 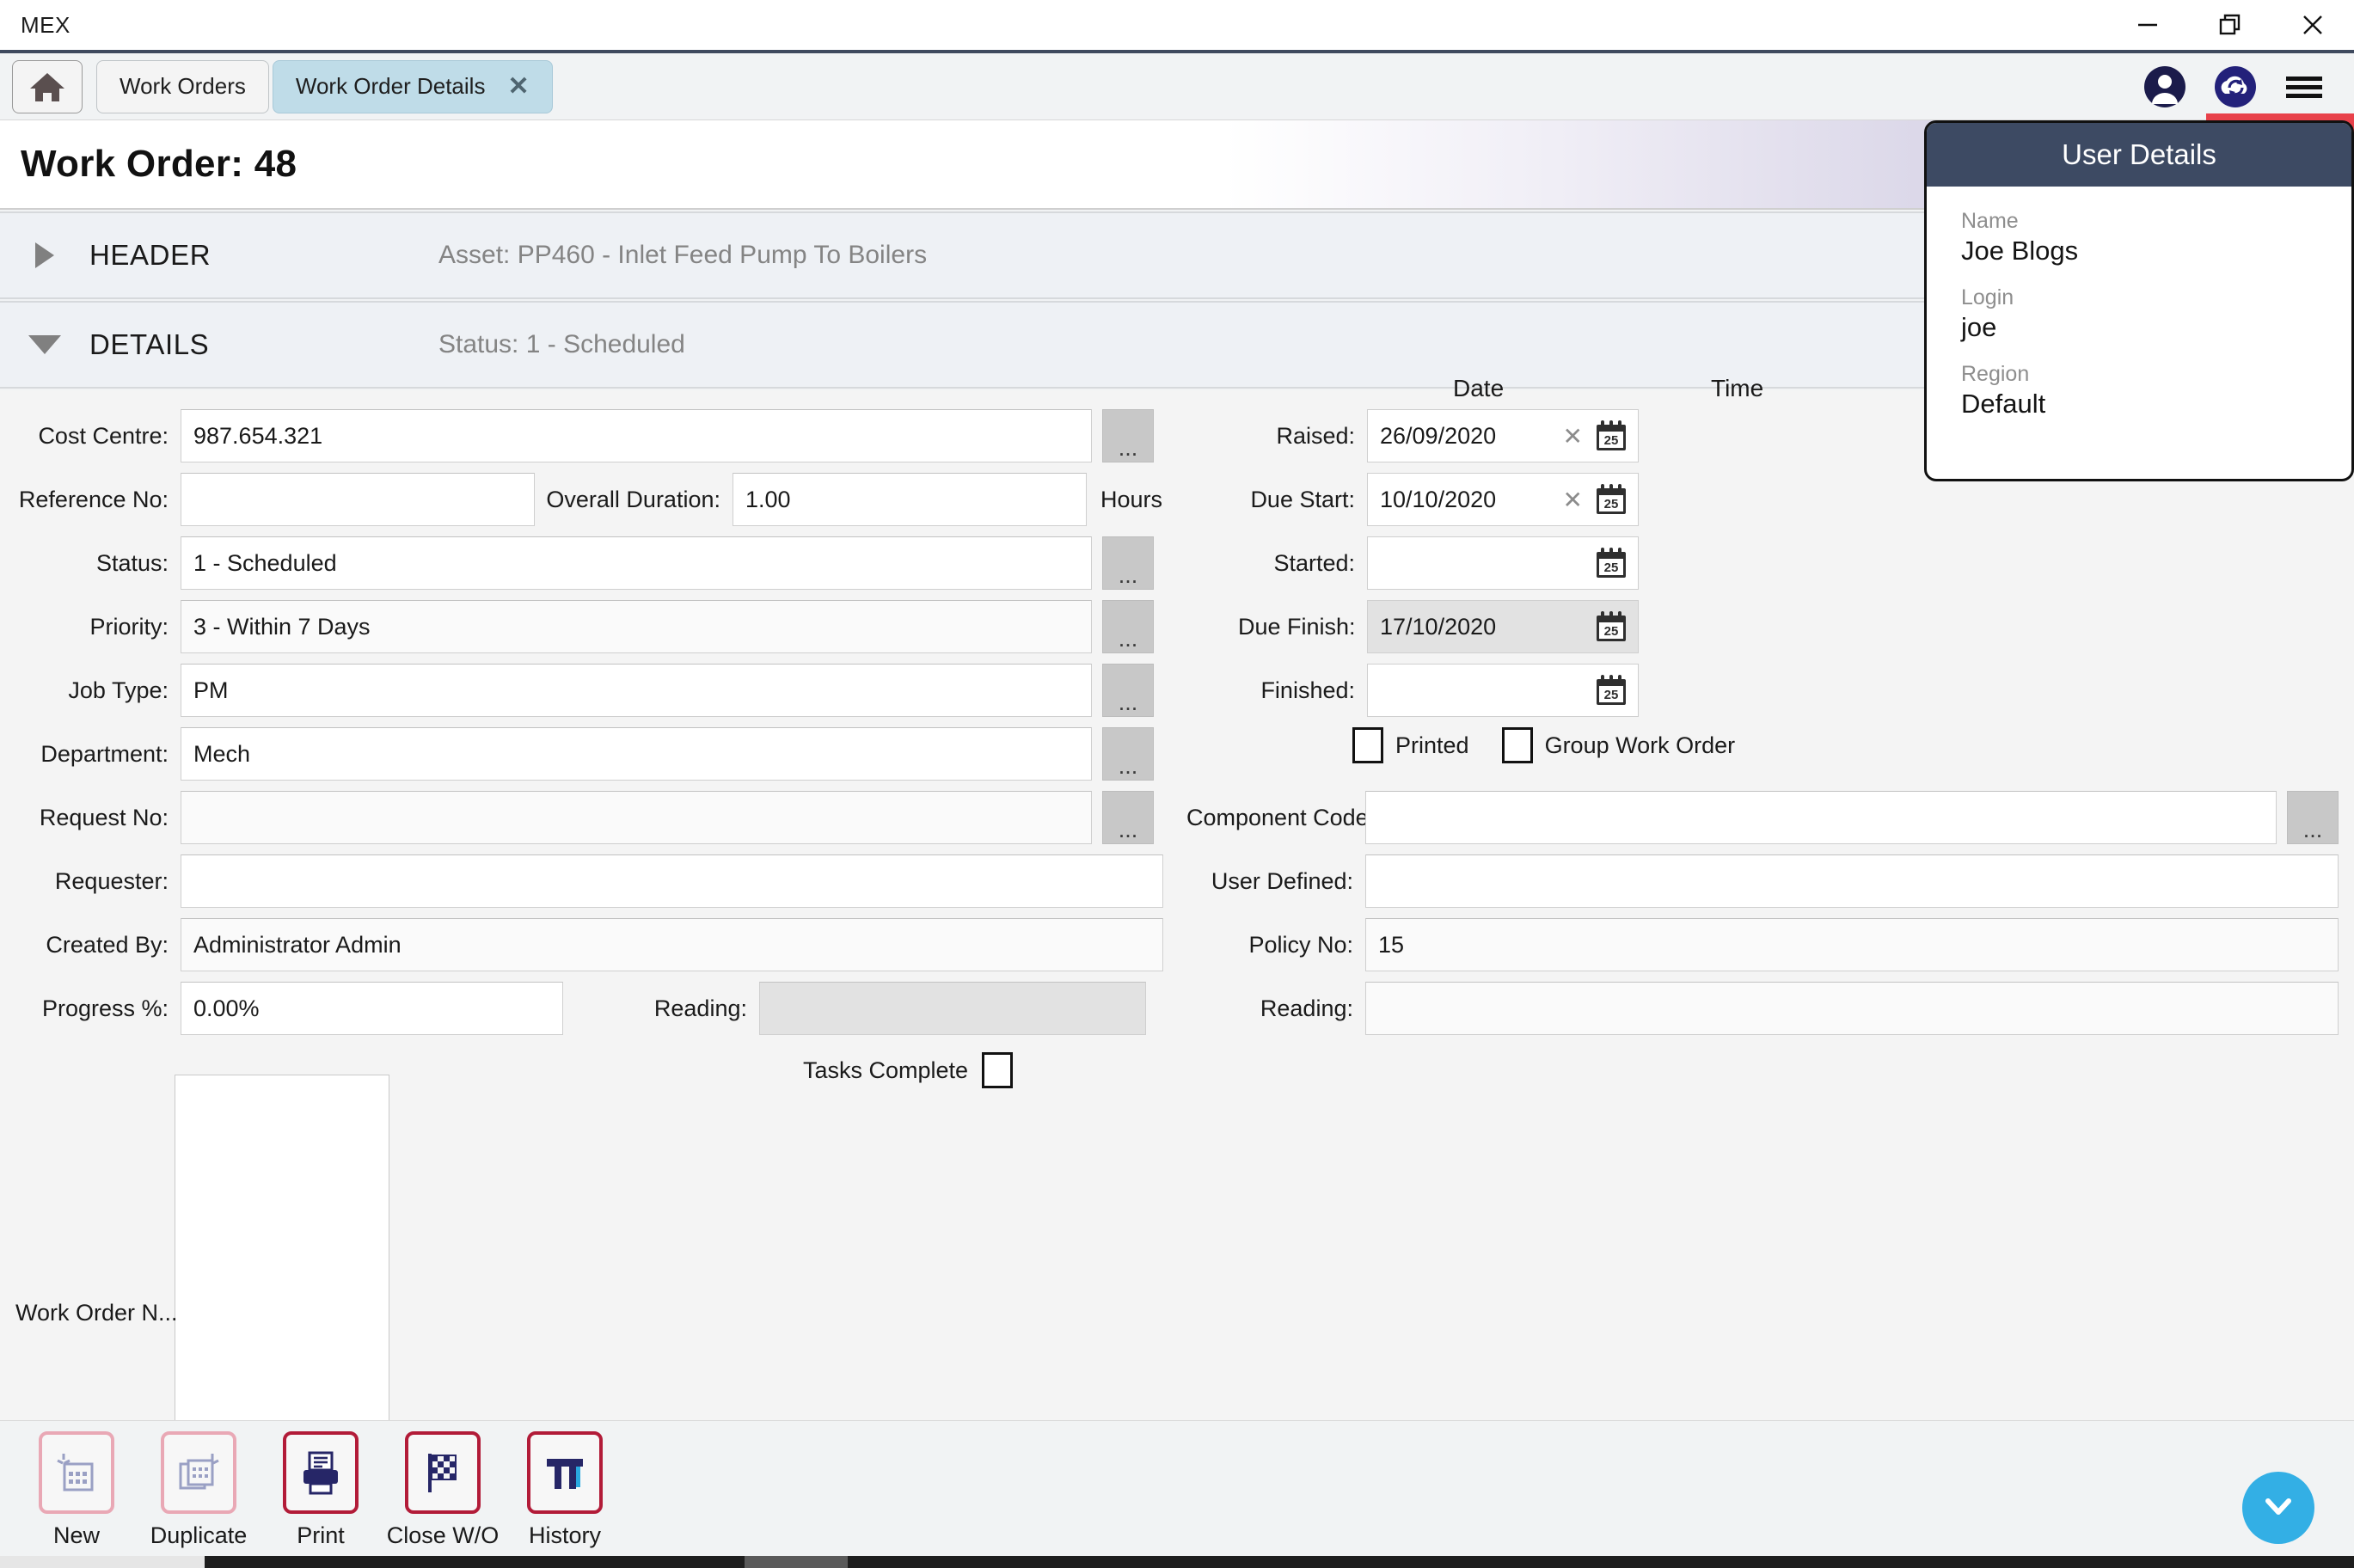 I want to click on tab-work-order-details: Work Order Details ✕, so click(x=412, y=86).